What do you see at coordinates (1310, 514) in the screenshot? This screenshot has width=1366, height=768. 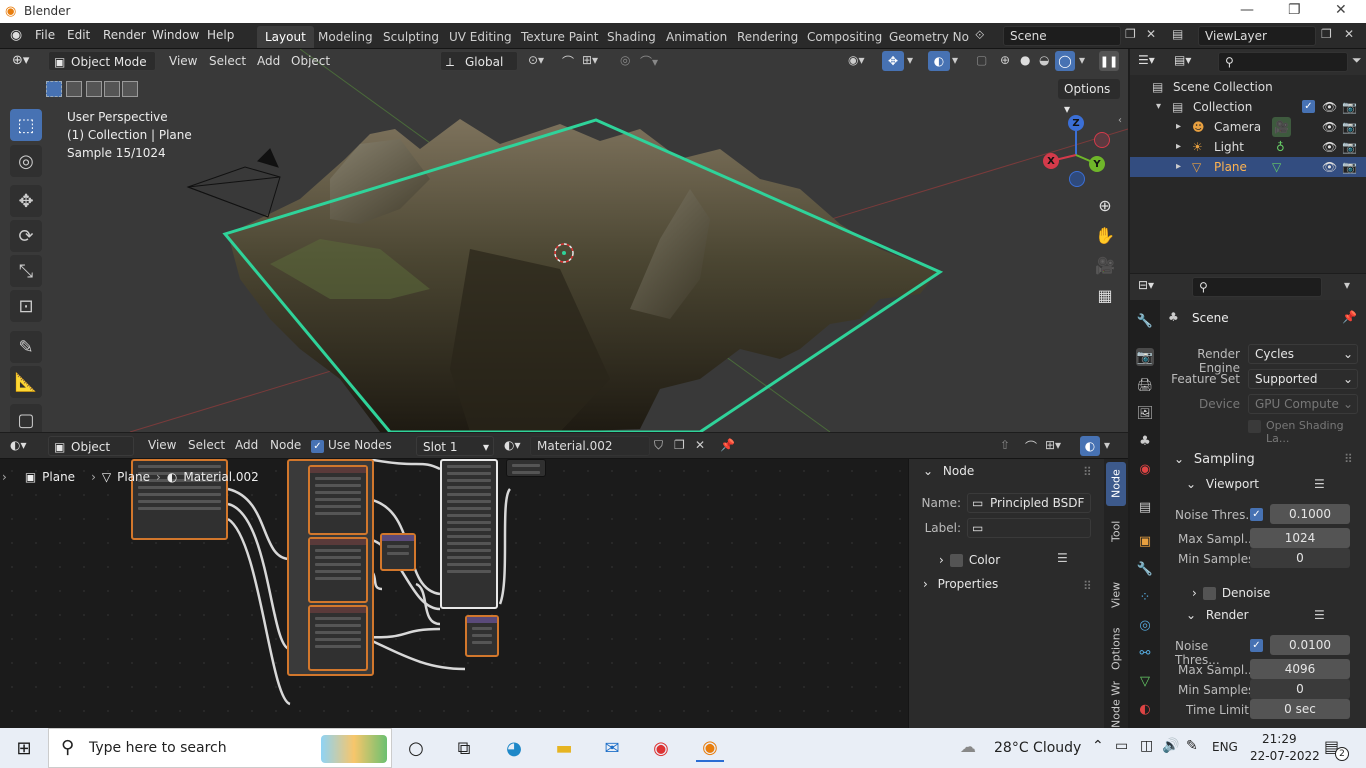 I see `viewport-noise-field: 0.1000` at bounding box center [1310, 514].